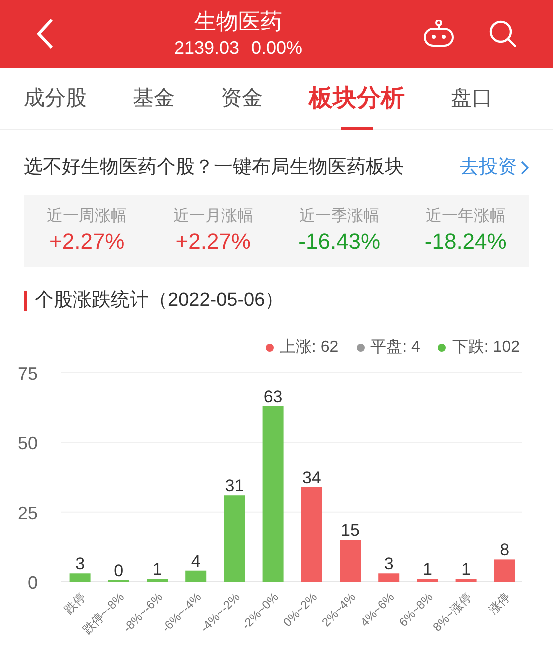 This screenshot has width=553, height=649. Describe the element at coordinates (465, 242) in the screenshot. I see `stat-value: -18.24%` at that location.